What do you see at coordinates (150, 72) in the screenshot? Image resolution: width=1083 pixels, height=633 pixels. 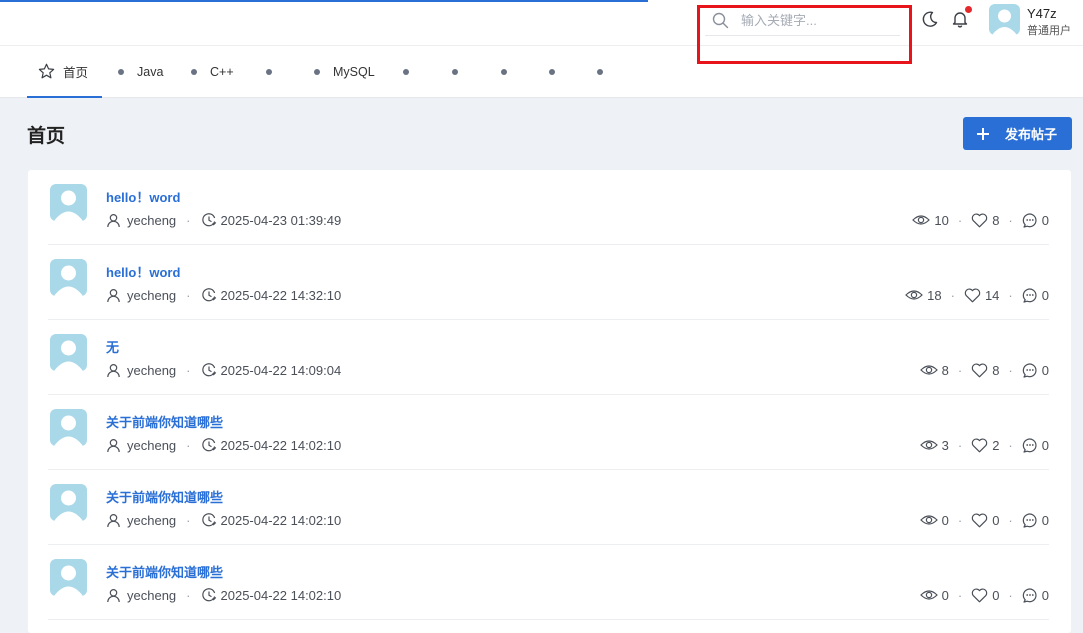 I see `tab-label: Java` at bounding box center [150, 72].